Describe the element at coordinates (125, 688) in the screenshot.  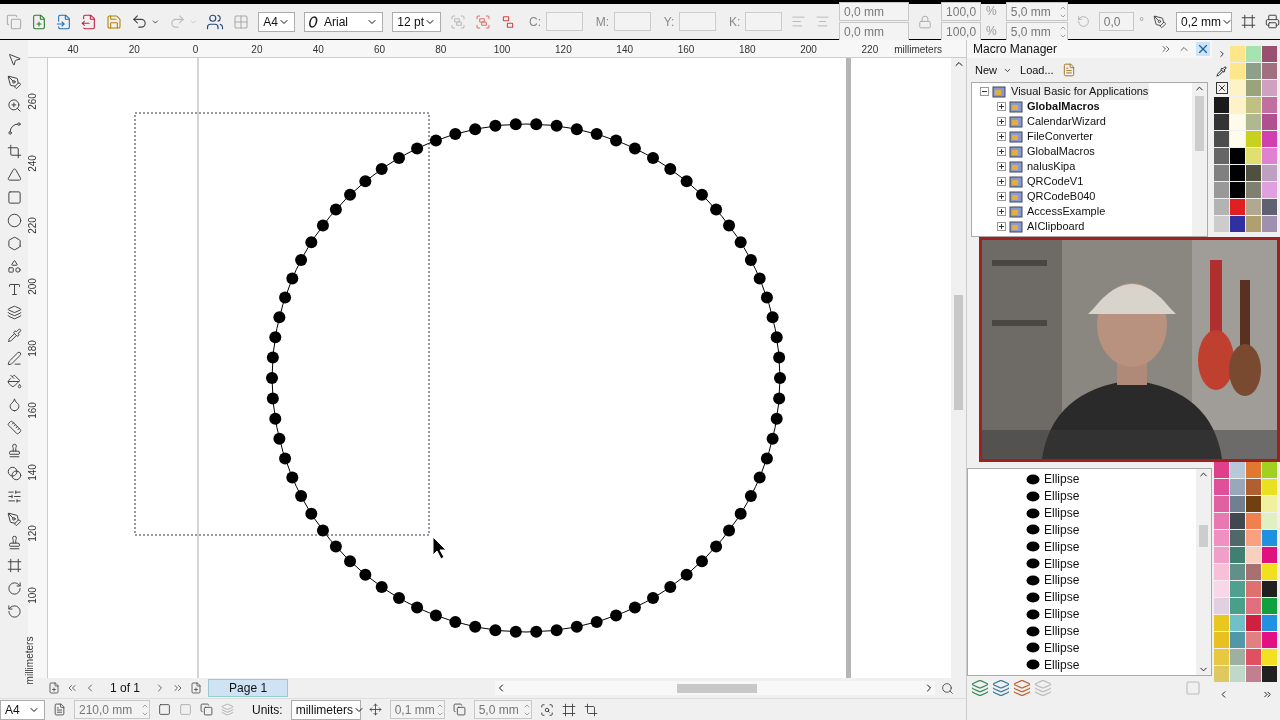
I see `page-count: 1 of 1` at that location.